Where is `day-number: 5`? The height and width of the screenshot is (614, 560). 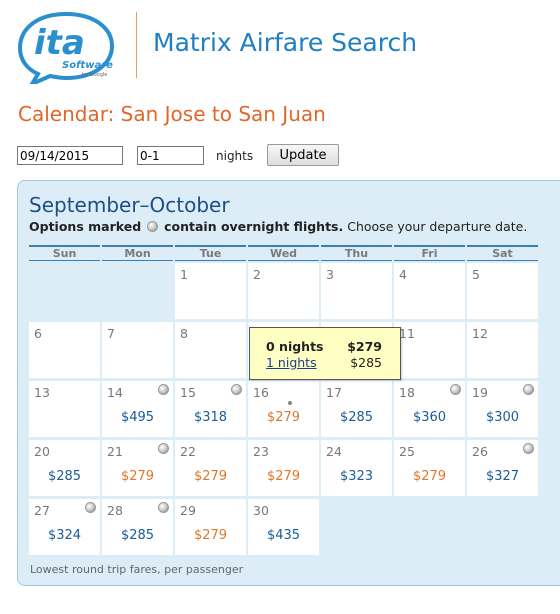 day-number: 5 is located at coordinates (476, 274).